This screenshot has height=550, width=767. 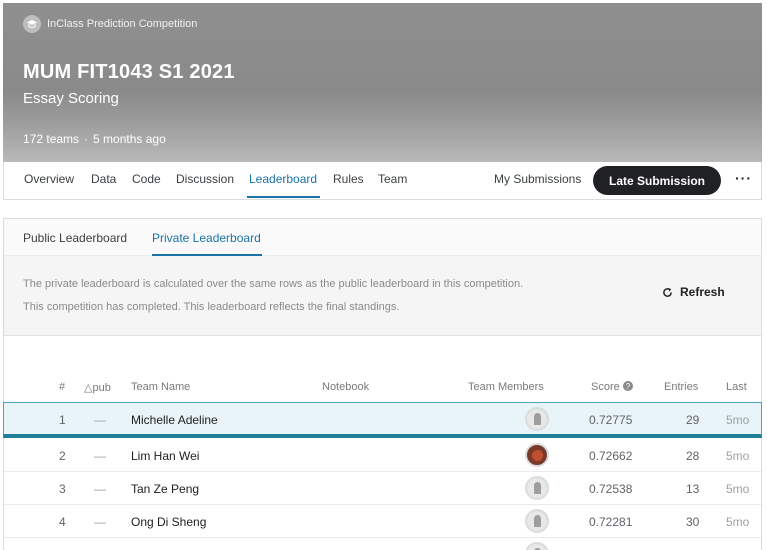 What do you see at coordinates (206, 238) in the screenshot?
I see `tab-private-leaderboard: Private Leaderboard` at bounding box center [206, 238].